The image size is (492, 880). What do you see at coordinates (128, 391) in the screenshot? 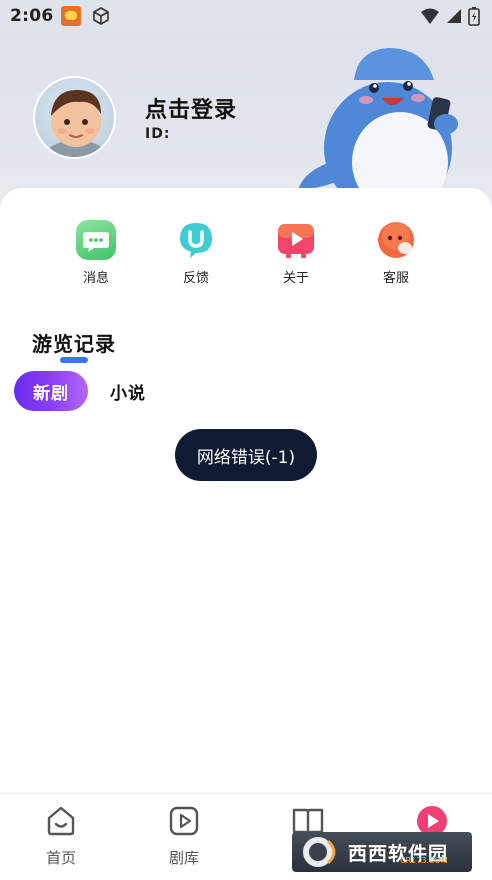
I see `tab-novel: 小说` at bounding box center [128, 391].